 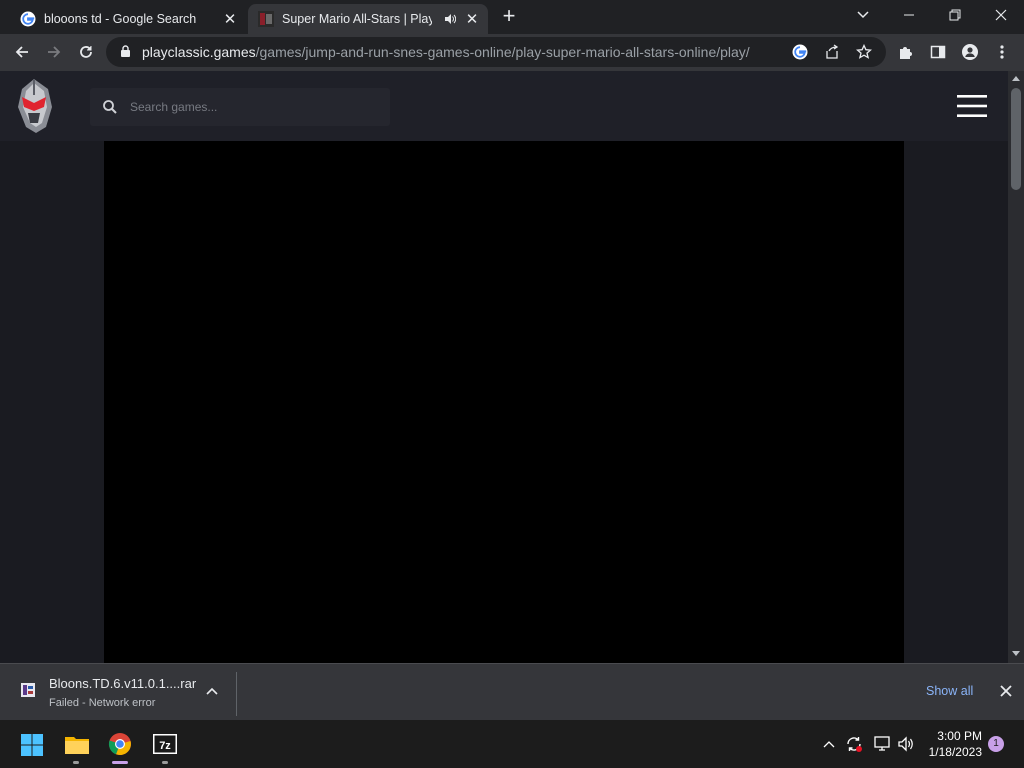 I want to click on chevron-up-icon, so click(x=212, y=691).